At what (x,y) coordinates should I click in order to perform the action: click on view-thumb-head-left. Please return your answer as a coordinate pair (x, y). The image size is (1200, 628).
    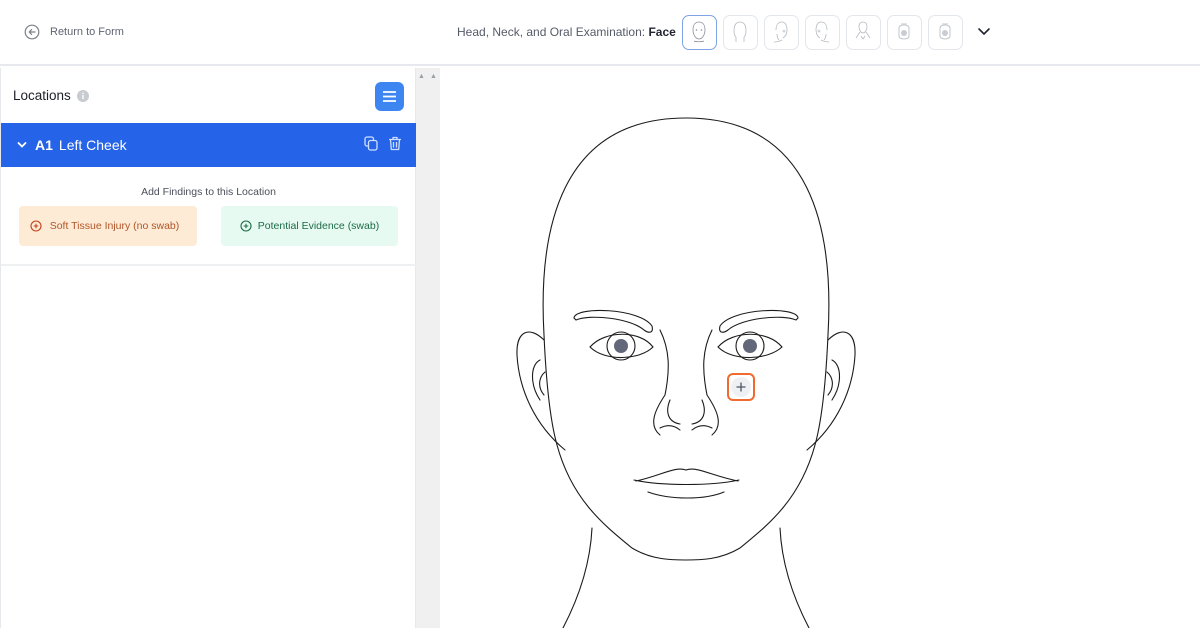
    Looking at the image, I should click on (822, 32).